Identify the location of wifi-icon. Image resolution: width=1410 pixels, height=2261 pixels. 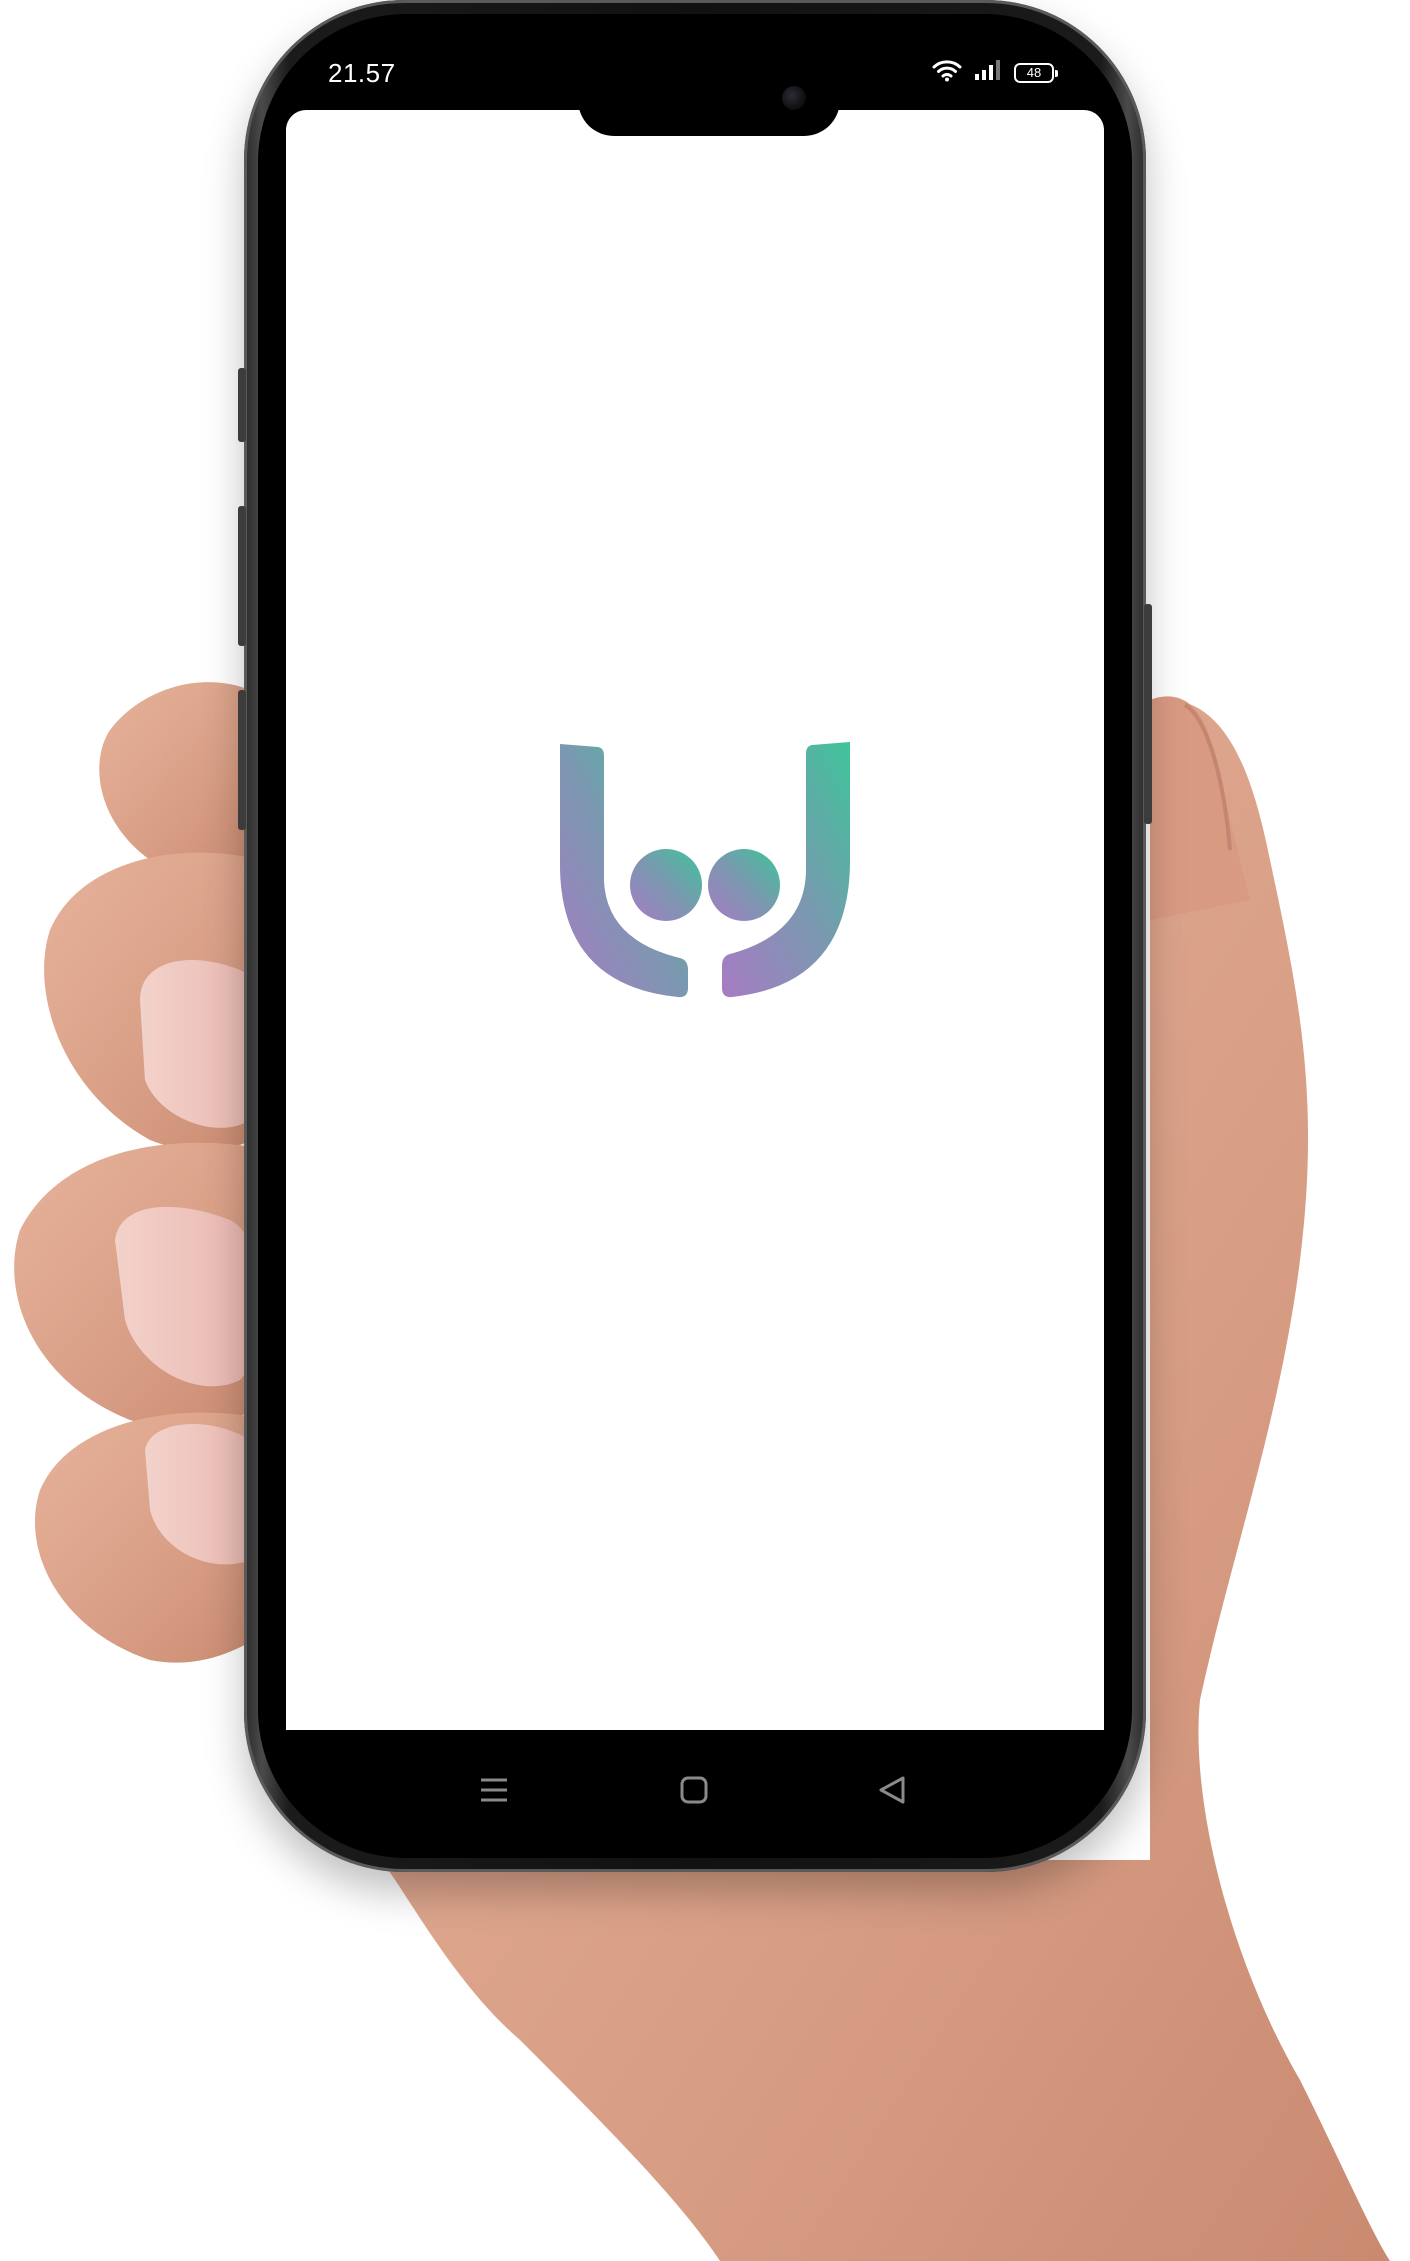
(947, 72).